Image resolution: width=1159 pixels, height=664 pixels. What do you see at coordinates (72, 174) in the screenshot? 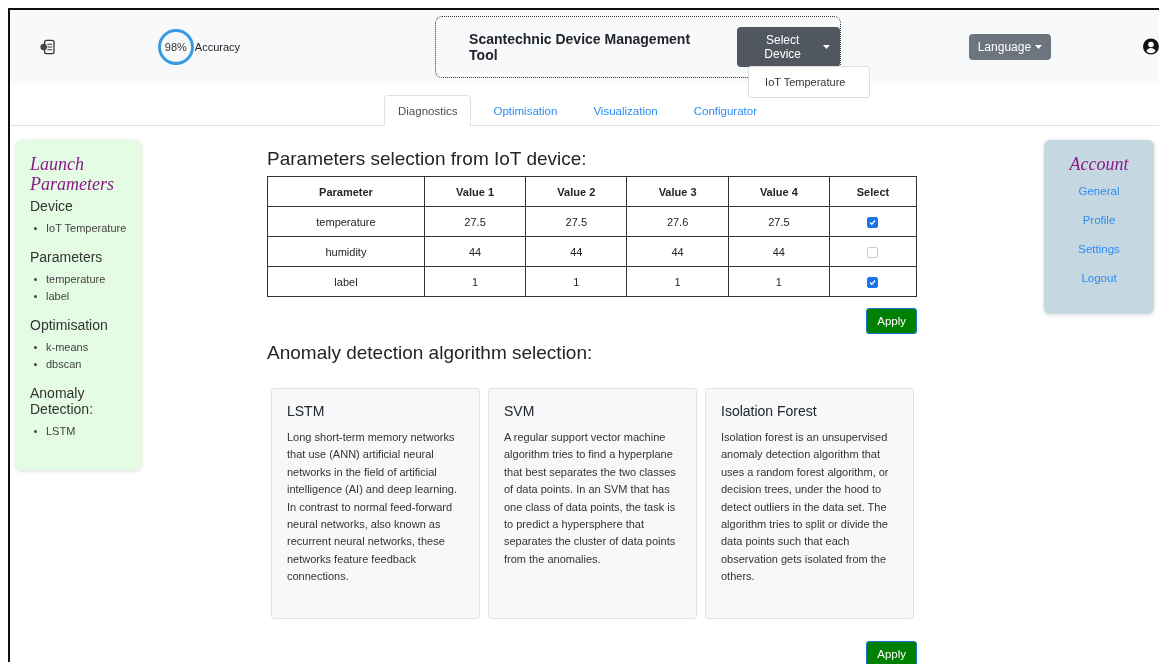
I see `panel-title: Launch Parameters` at bounding box center [72, 174].